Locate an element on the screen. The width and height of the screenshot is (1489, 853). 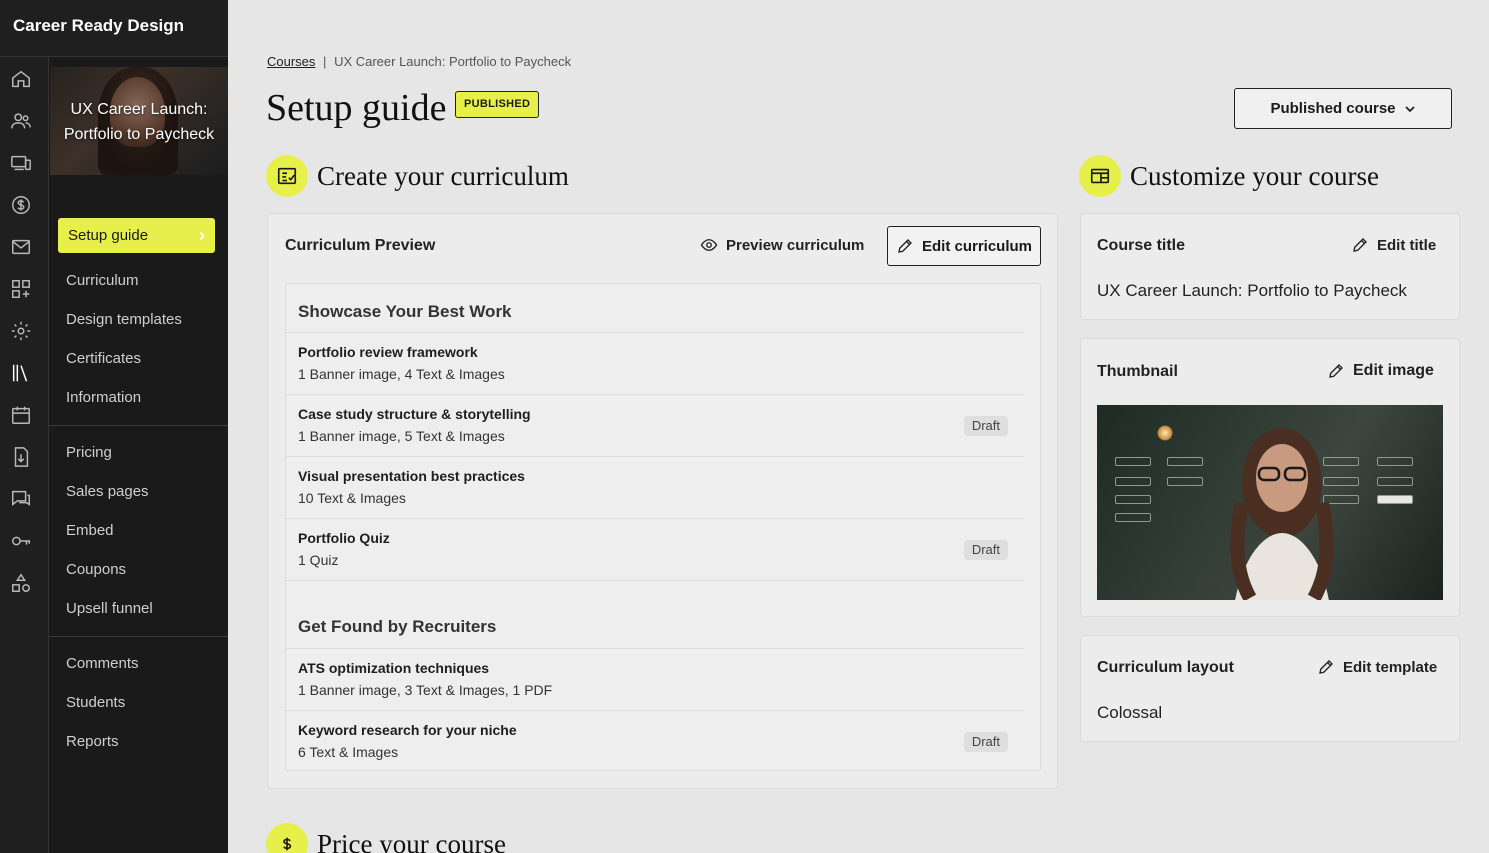
home-icon is located at coordinates (21, 79).